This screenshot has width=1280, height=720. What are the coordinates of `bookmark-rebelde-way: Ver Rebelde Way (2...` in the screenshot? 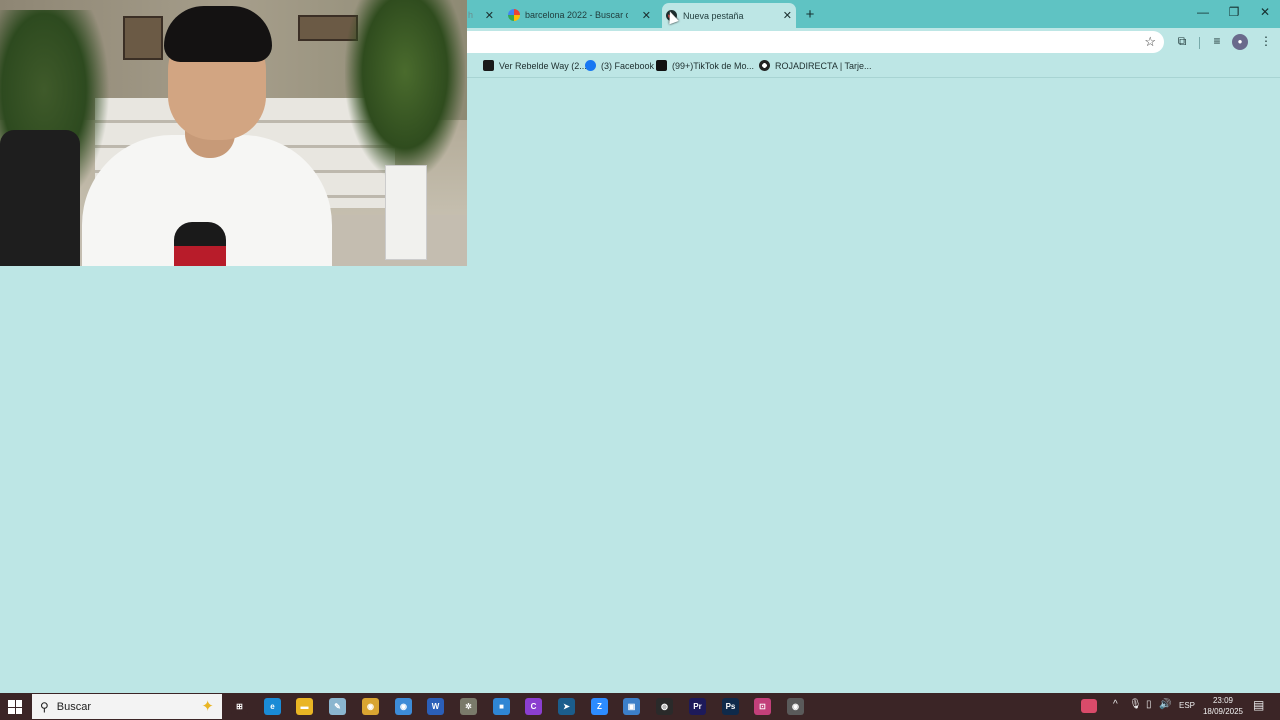 It's located at (535, 65).